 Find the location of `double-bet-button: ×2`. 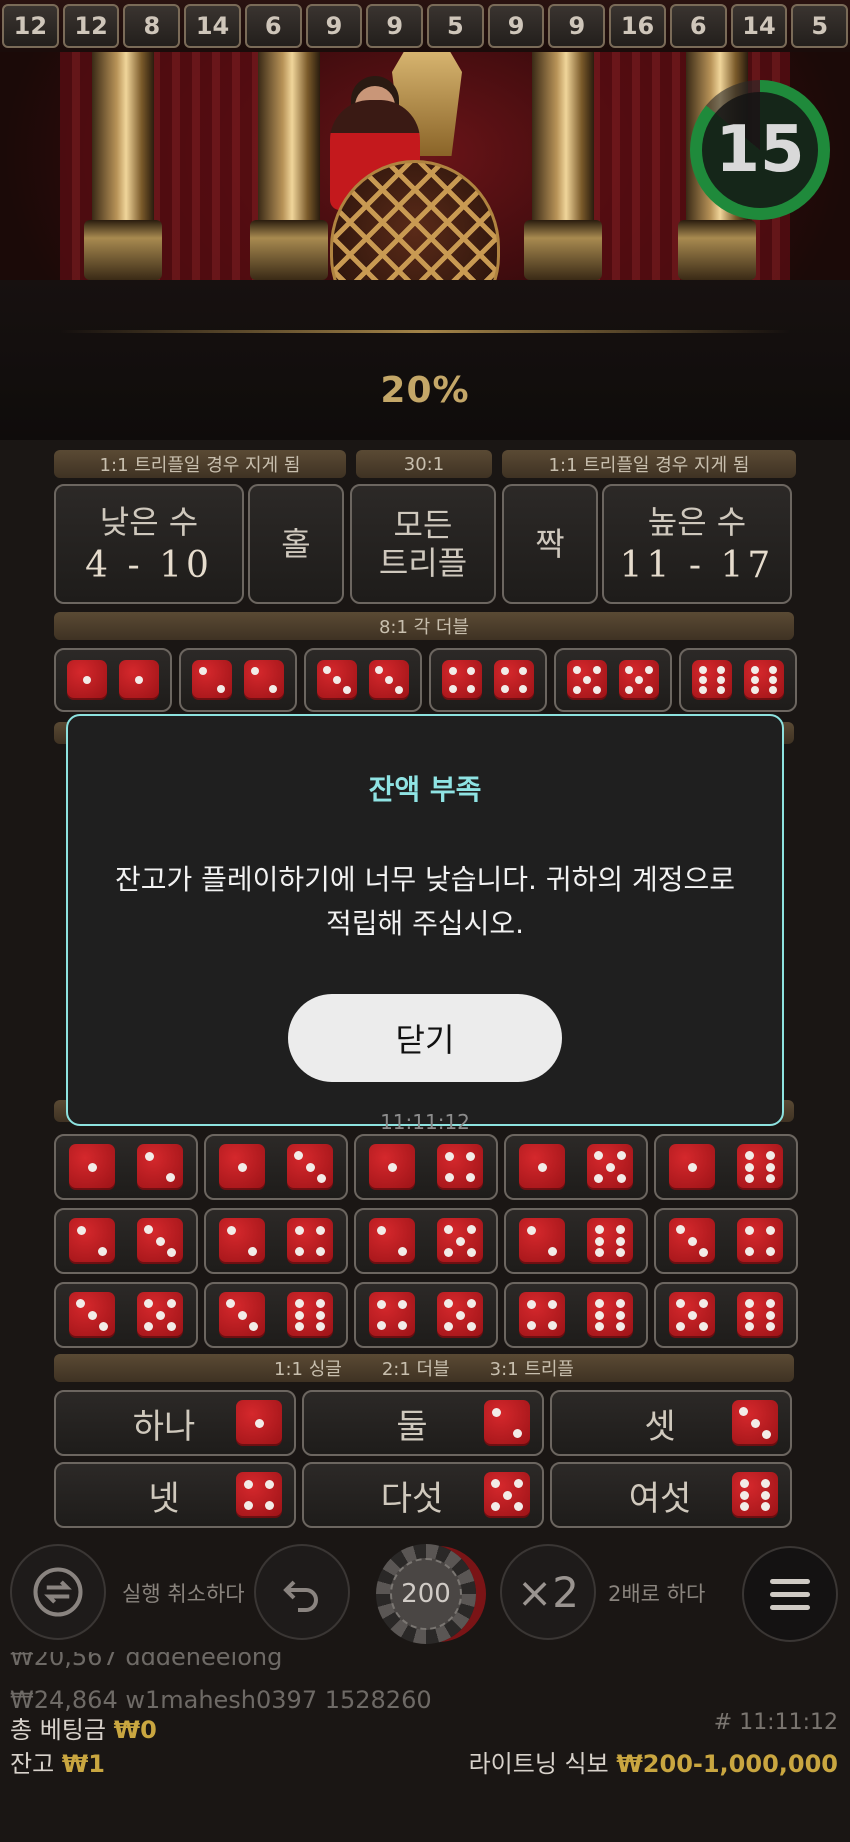

double-bet-button: ×2 is located at coordinates (548, 1592).